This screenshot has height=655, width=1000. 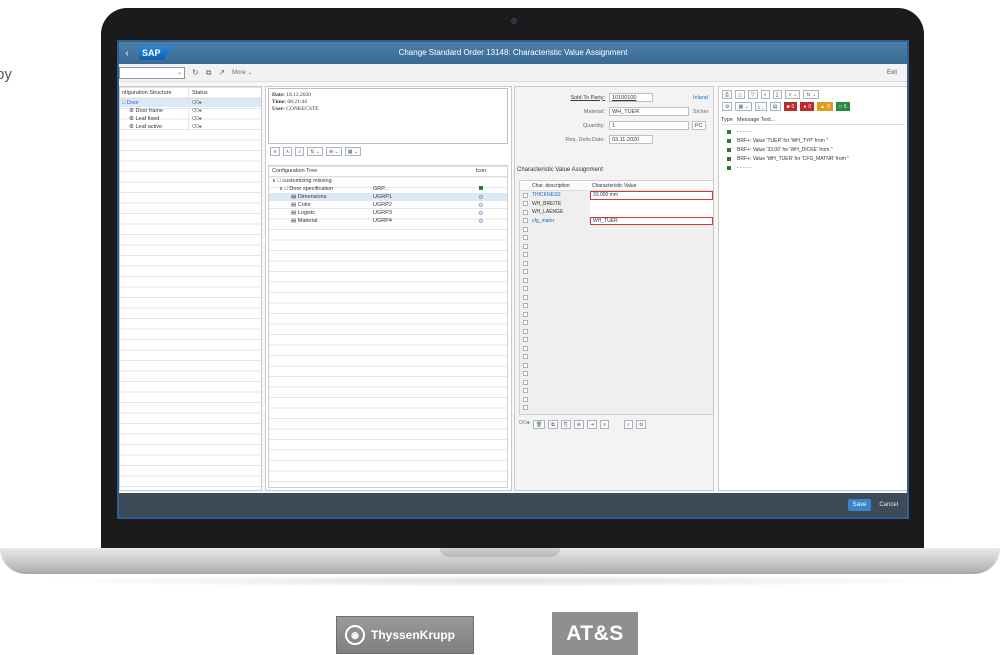 What do you see at coordinates (631, 97) in the screenshot?
I see `sold-to-input: 10100100` at bounding box center [631, 97].